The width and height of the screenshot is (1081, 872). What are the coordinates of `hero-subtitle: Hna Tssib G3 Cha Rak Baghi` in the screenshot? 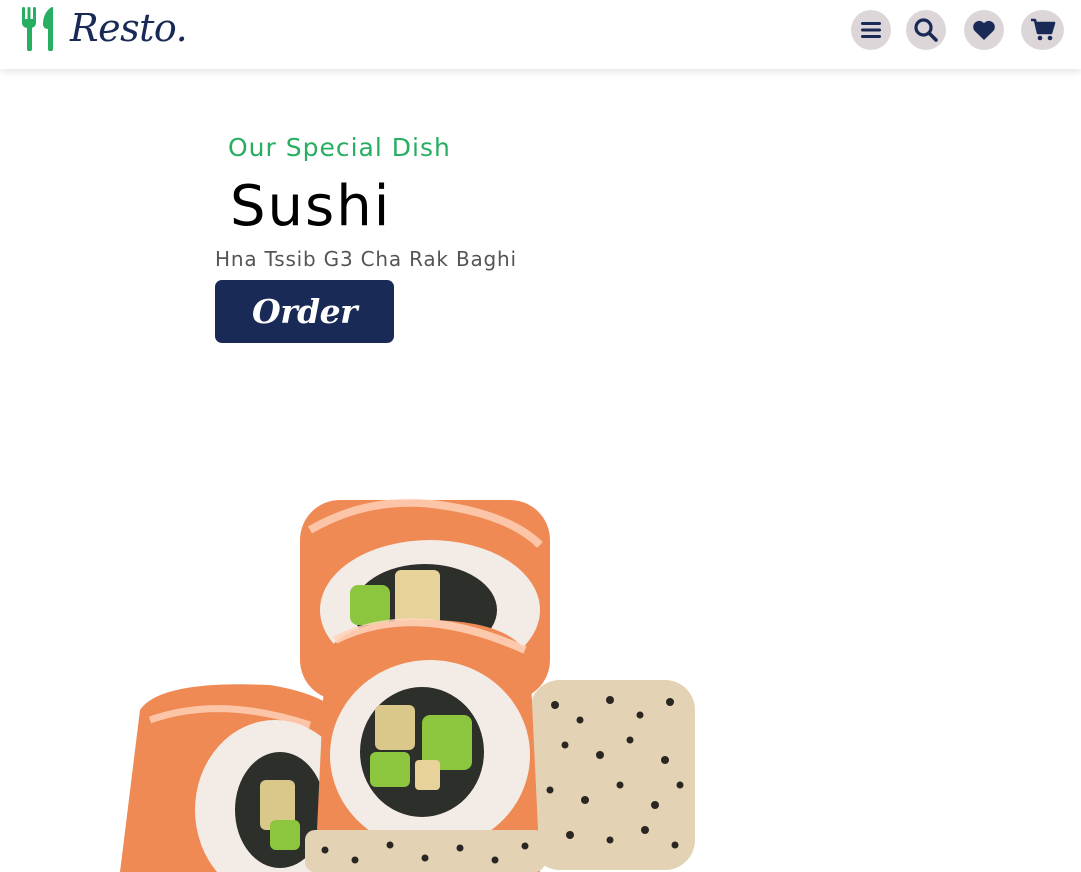 It's located at (366, 259).